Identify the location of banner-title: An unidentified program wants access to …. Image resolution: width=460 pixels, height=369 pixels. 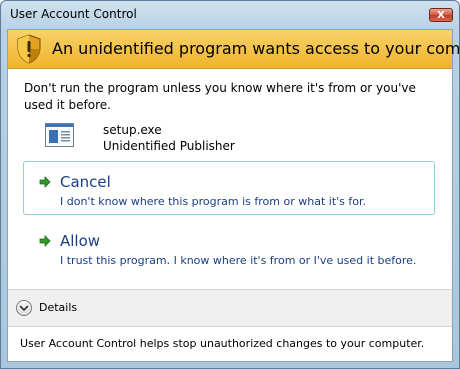
(256, 48).